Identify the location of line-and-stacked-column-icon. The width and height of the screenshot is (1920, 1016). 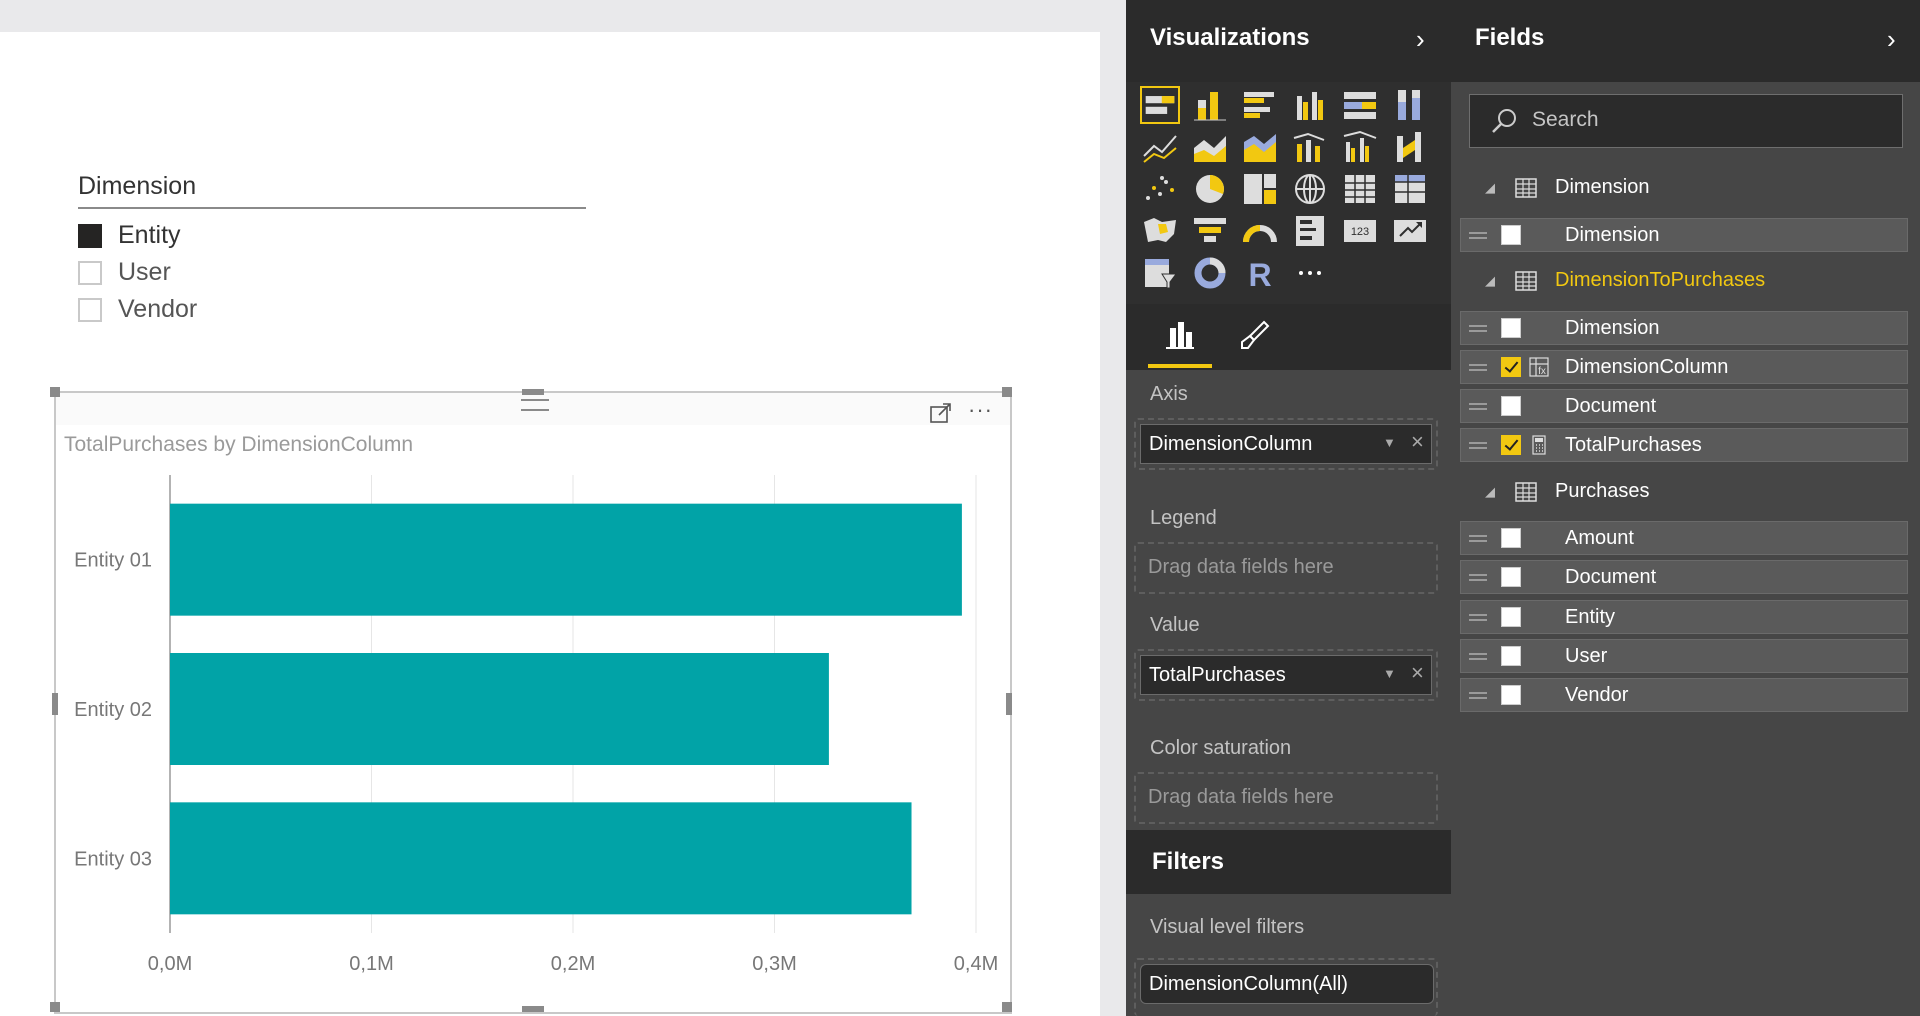
(1310, 147).